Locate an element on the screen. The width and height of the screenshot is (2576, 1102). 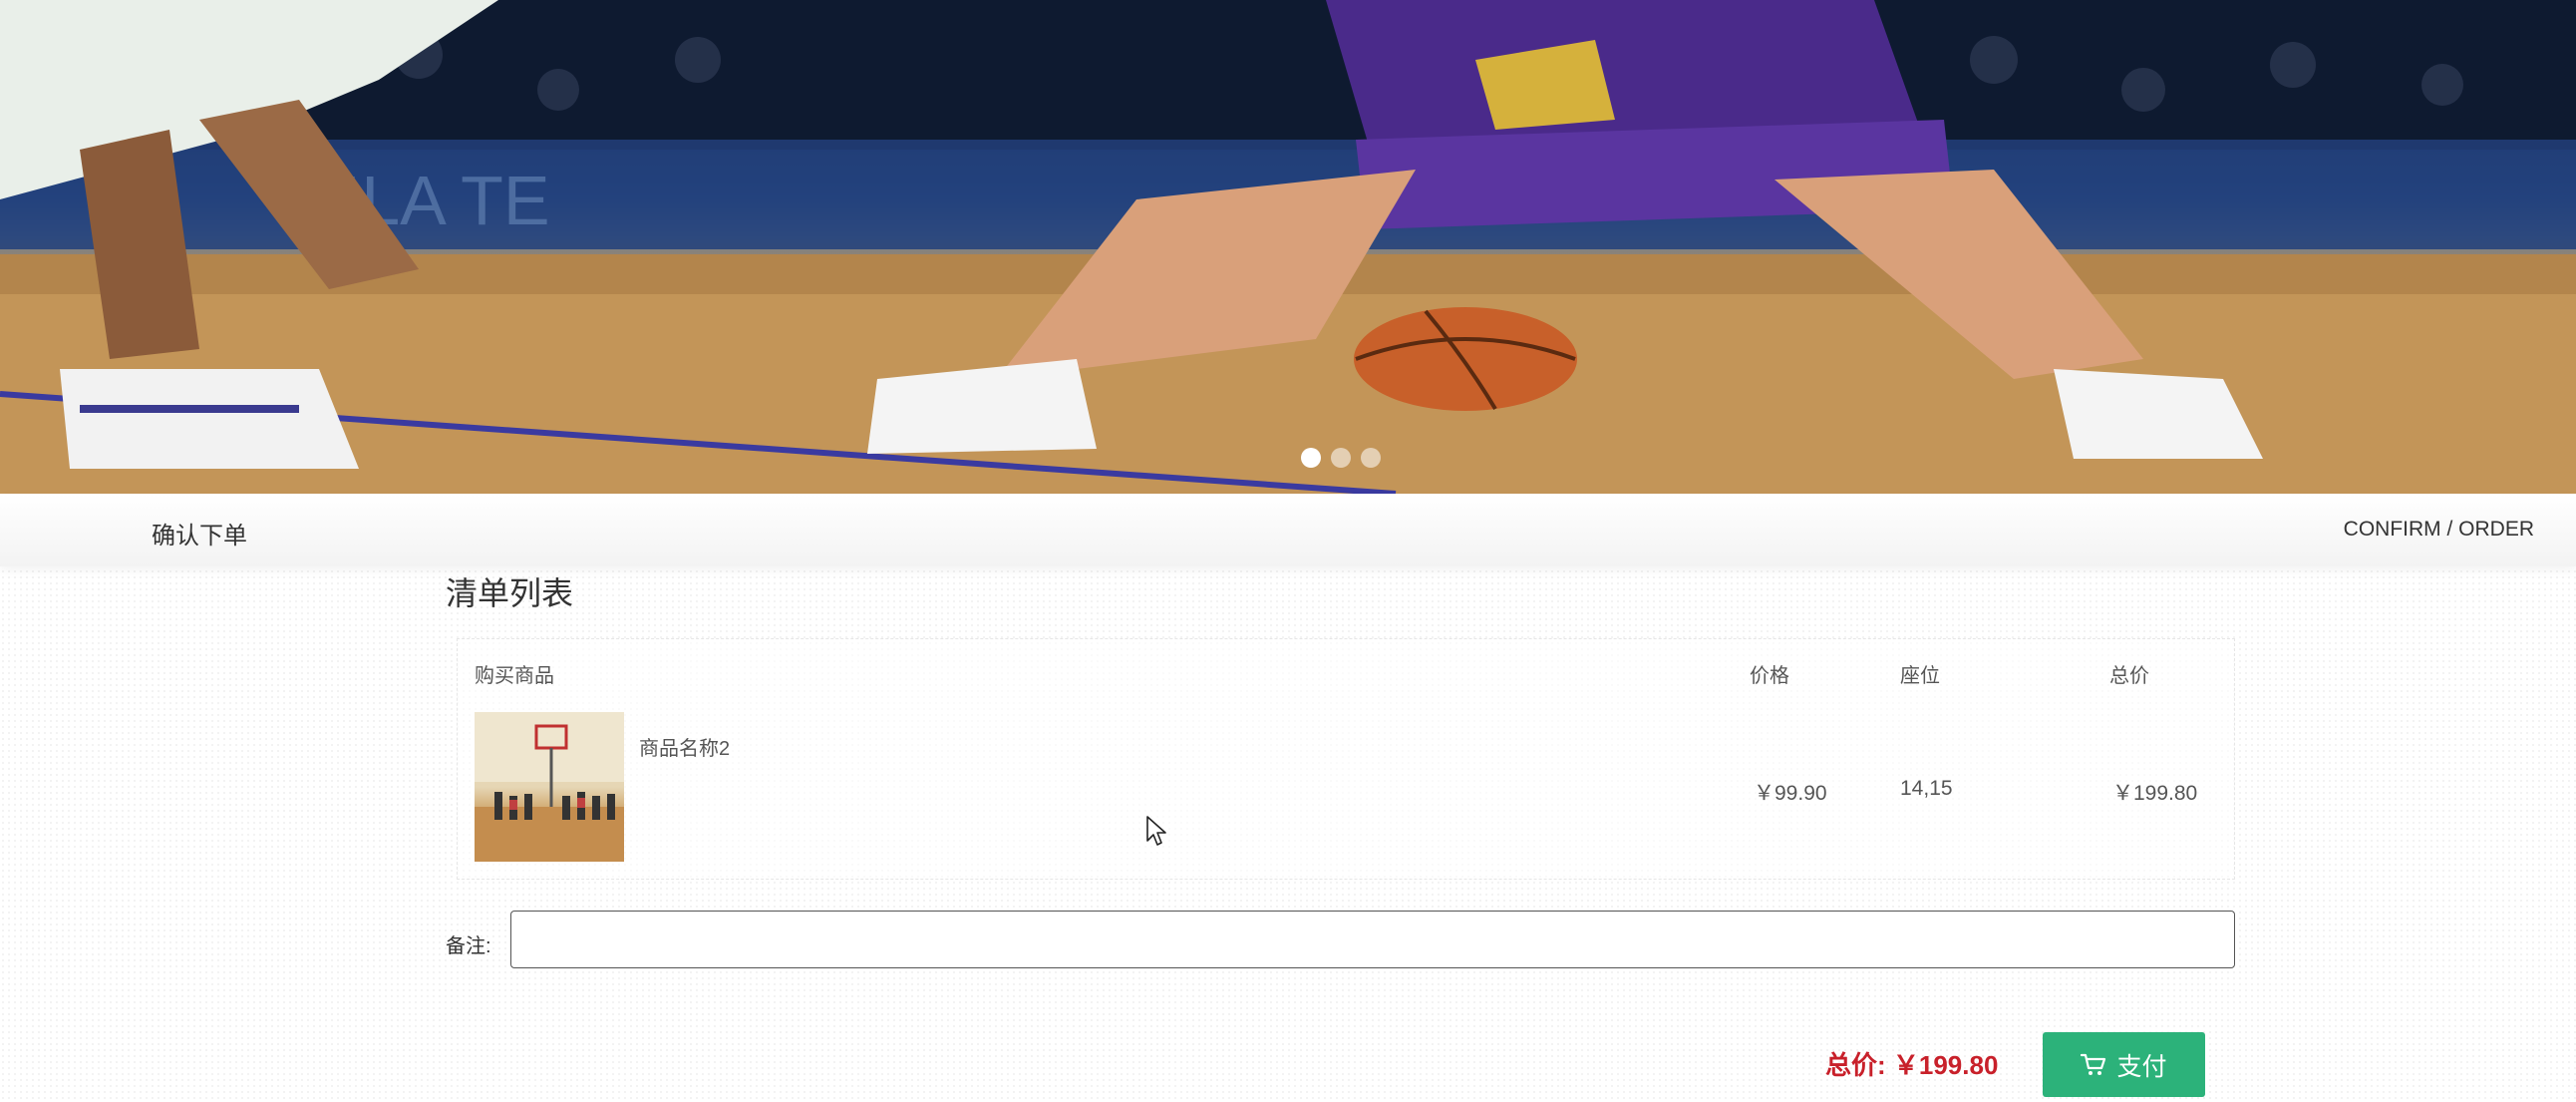
page-title: 确认下单 is located at coordinates (199, 536).